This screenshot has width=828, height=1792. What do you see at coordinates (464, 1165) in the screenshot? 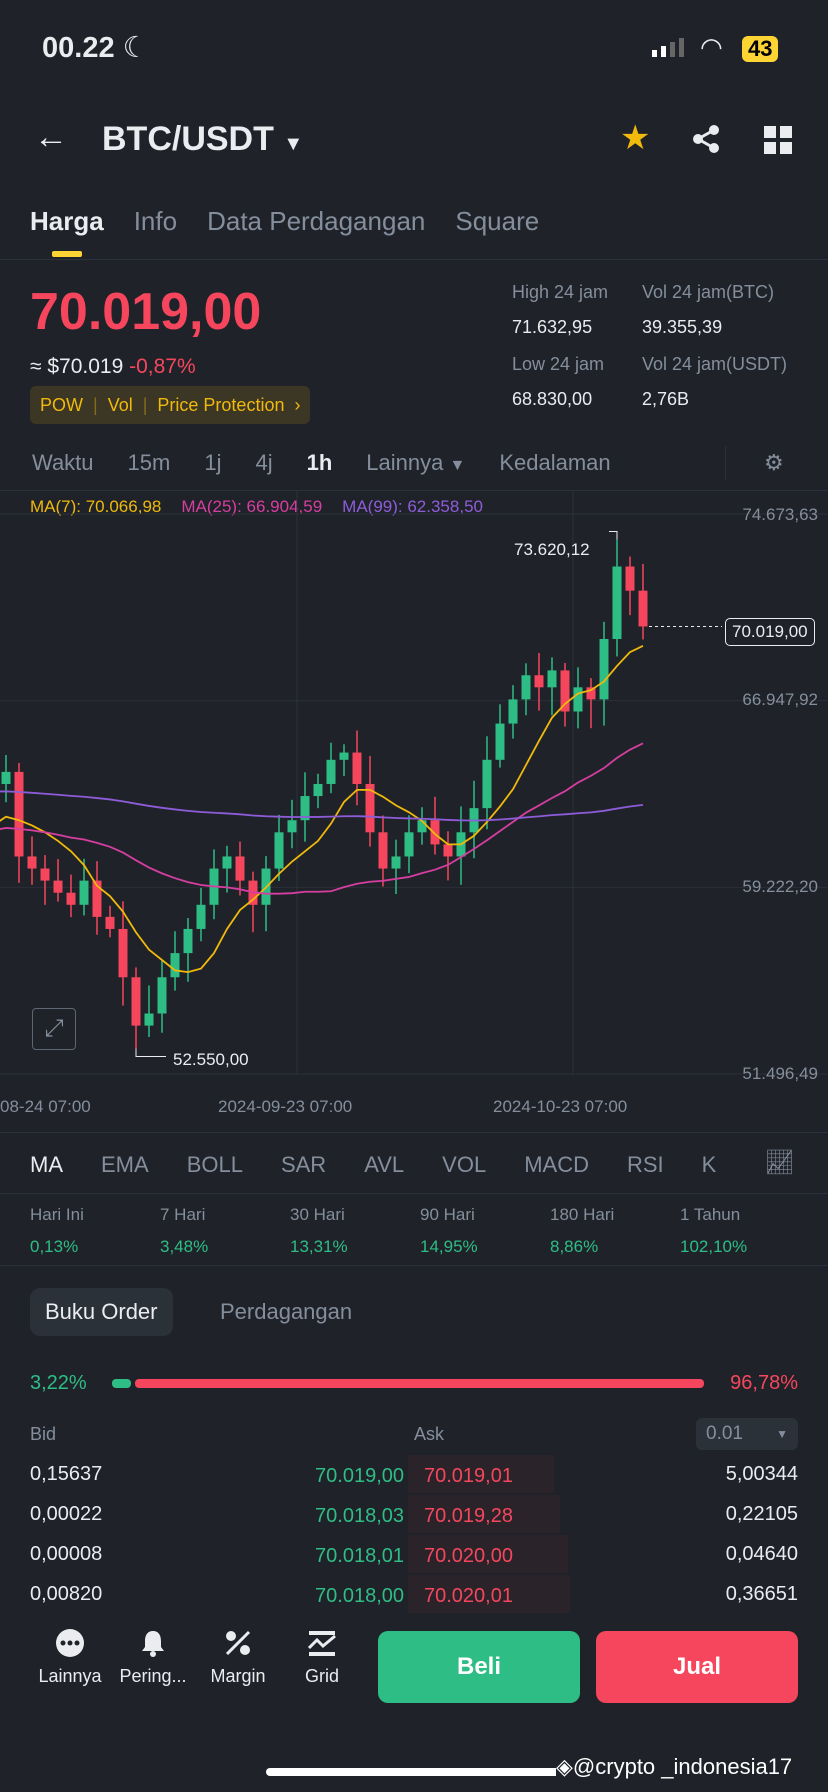
I see `indicator-vol: VOL` at bounding box center [464, 1165].